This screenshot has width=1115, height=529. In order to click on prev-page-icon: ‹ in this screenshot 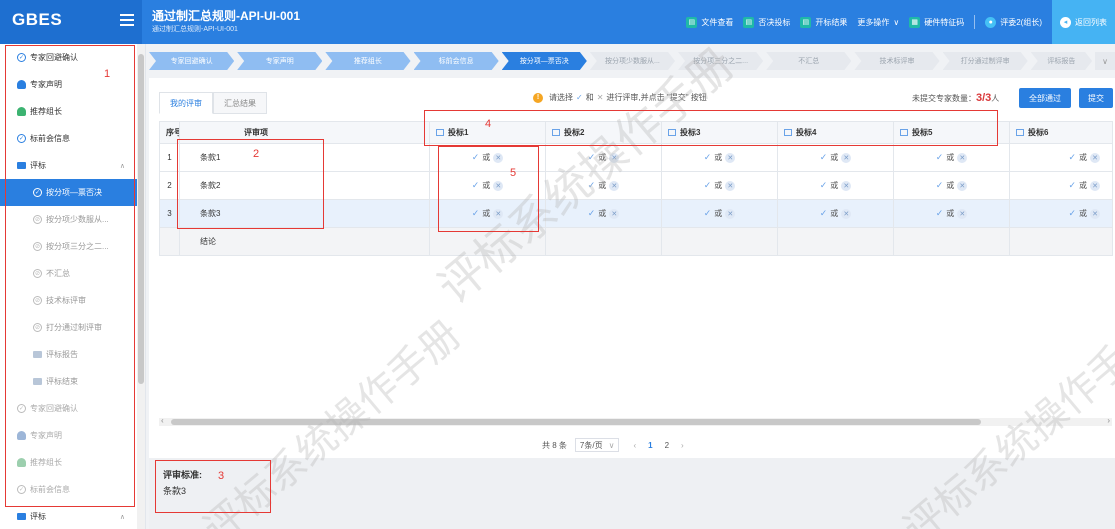, I will do `click(634, 445)`.